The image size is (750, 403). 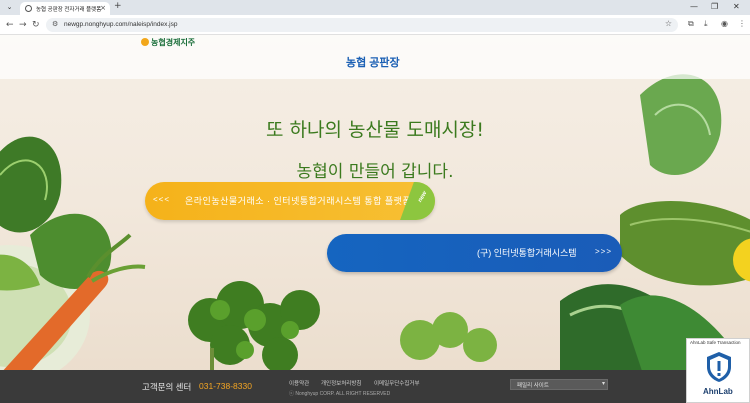 I want to click on chevron-down-icon: ▾, so click(x=603, y=383).